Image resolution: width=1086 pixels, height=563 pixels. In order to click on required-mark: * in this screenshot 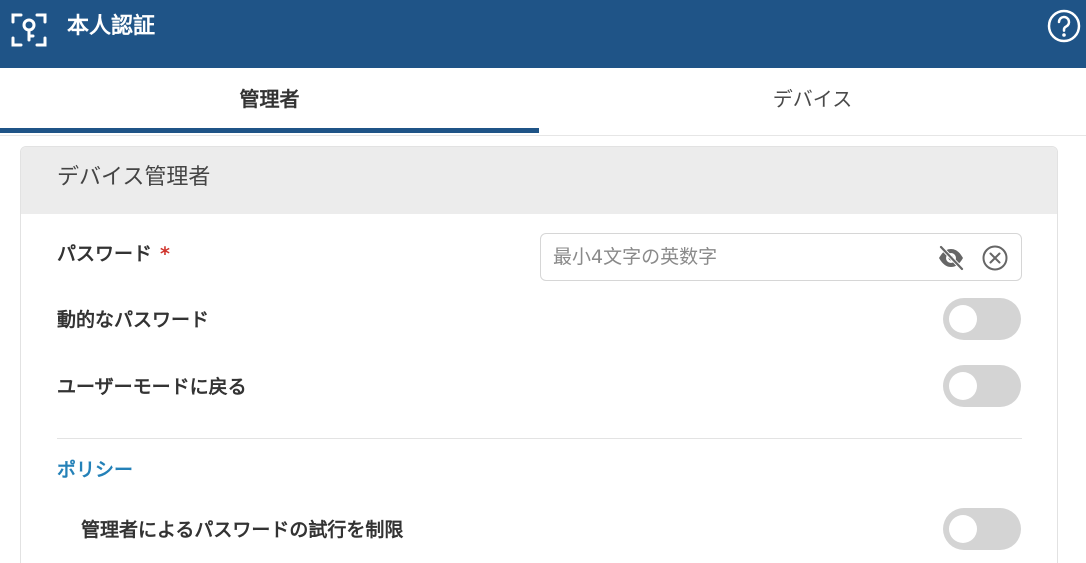, I will do `click(165, 254)`.